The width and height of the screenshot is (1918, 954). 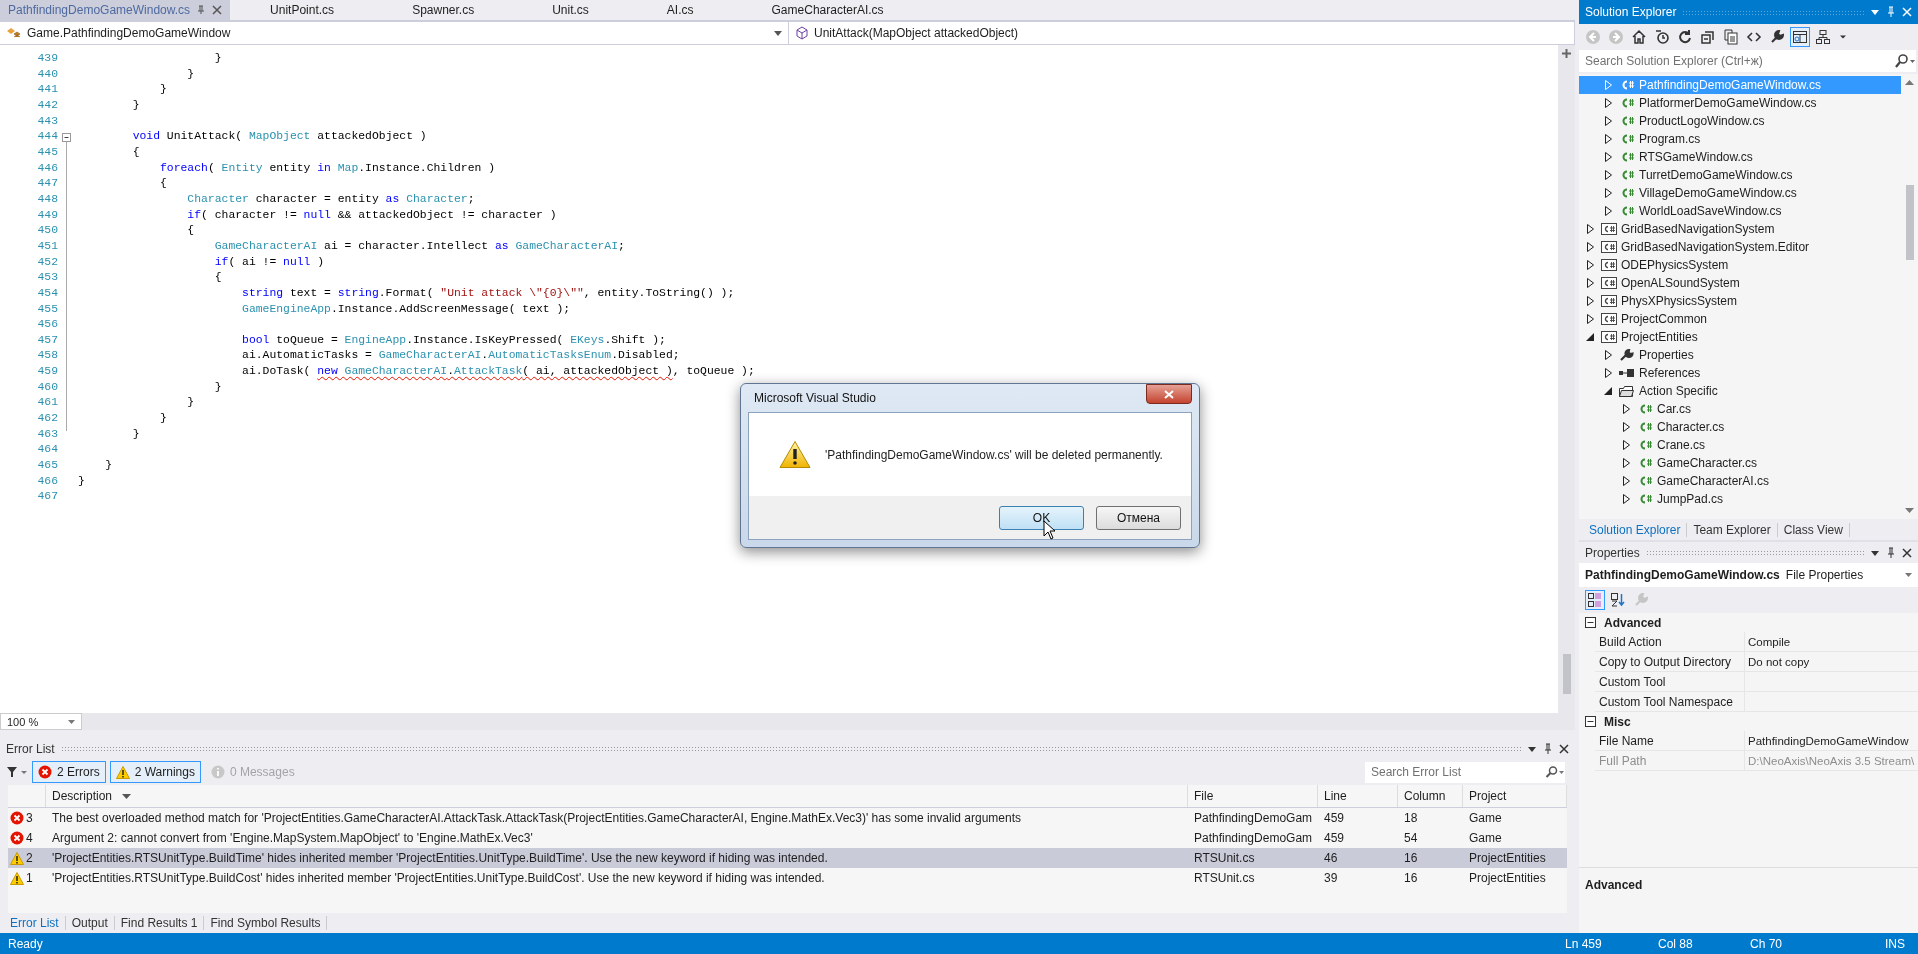 What do you see at coordinates (1779, 661) in the screenshot?
I see `property-value: Do not copy` at bounding box center [1779, 661].